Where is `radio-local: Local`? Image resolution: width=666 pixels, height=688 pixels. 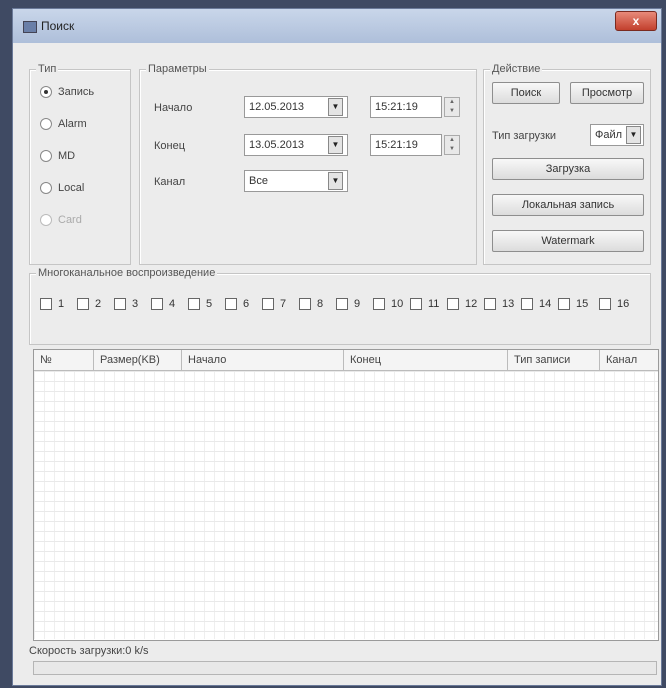
radio-local: Local is located at coordinates (62, 188).